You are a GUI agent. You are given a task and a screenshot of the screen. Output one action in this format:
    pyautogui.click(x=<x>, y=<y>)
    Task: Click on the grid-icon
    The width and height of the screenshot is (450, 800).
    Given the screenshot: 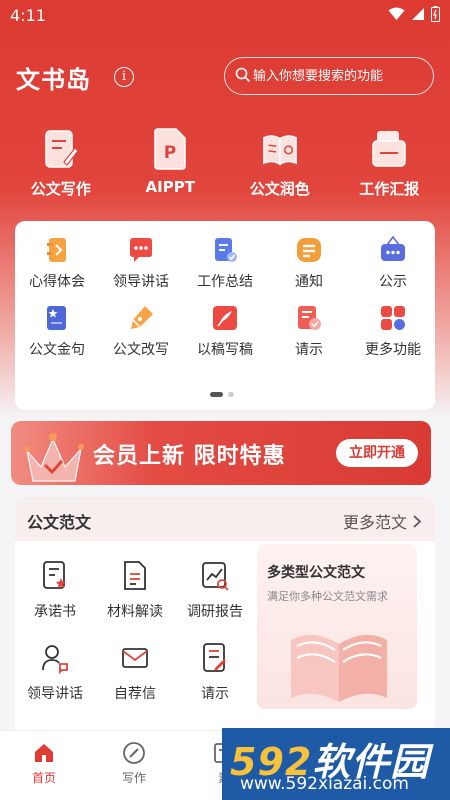 What is the action you would take?
    pyautogui.click(x=393, y=318)
    